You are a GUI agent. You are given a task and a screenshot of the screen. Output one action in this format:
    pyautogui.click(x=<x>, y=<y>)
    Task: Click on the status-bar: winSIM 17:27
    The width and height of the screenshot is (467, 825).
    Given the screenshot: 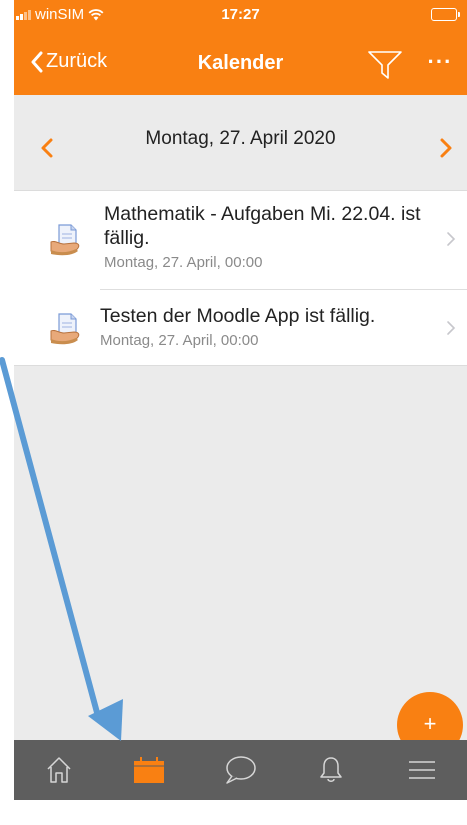 What is the action you would take?
    pyautogui.click(x=240, y=17)
    